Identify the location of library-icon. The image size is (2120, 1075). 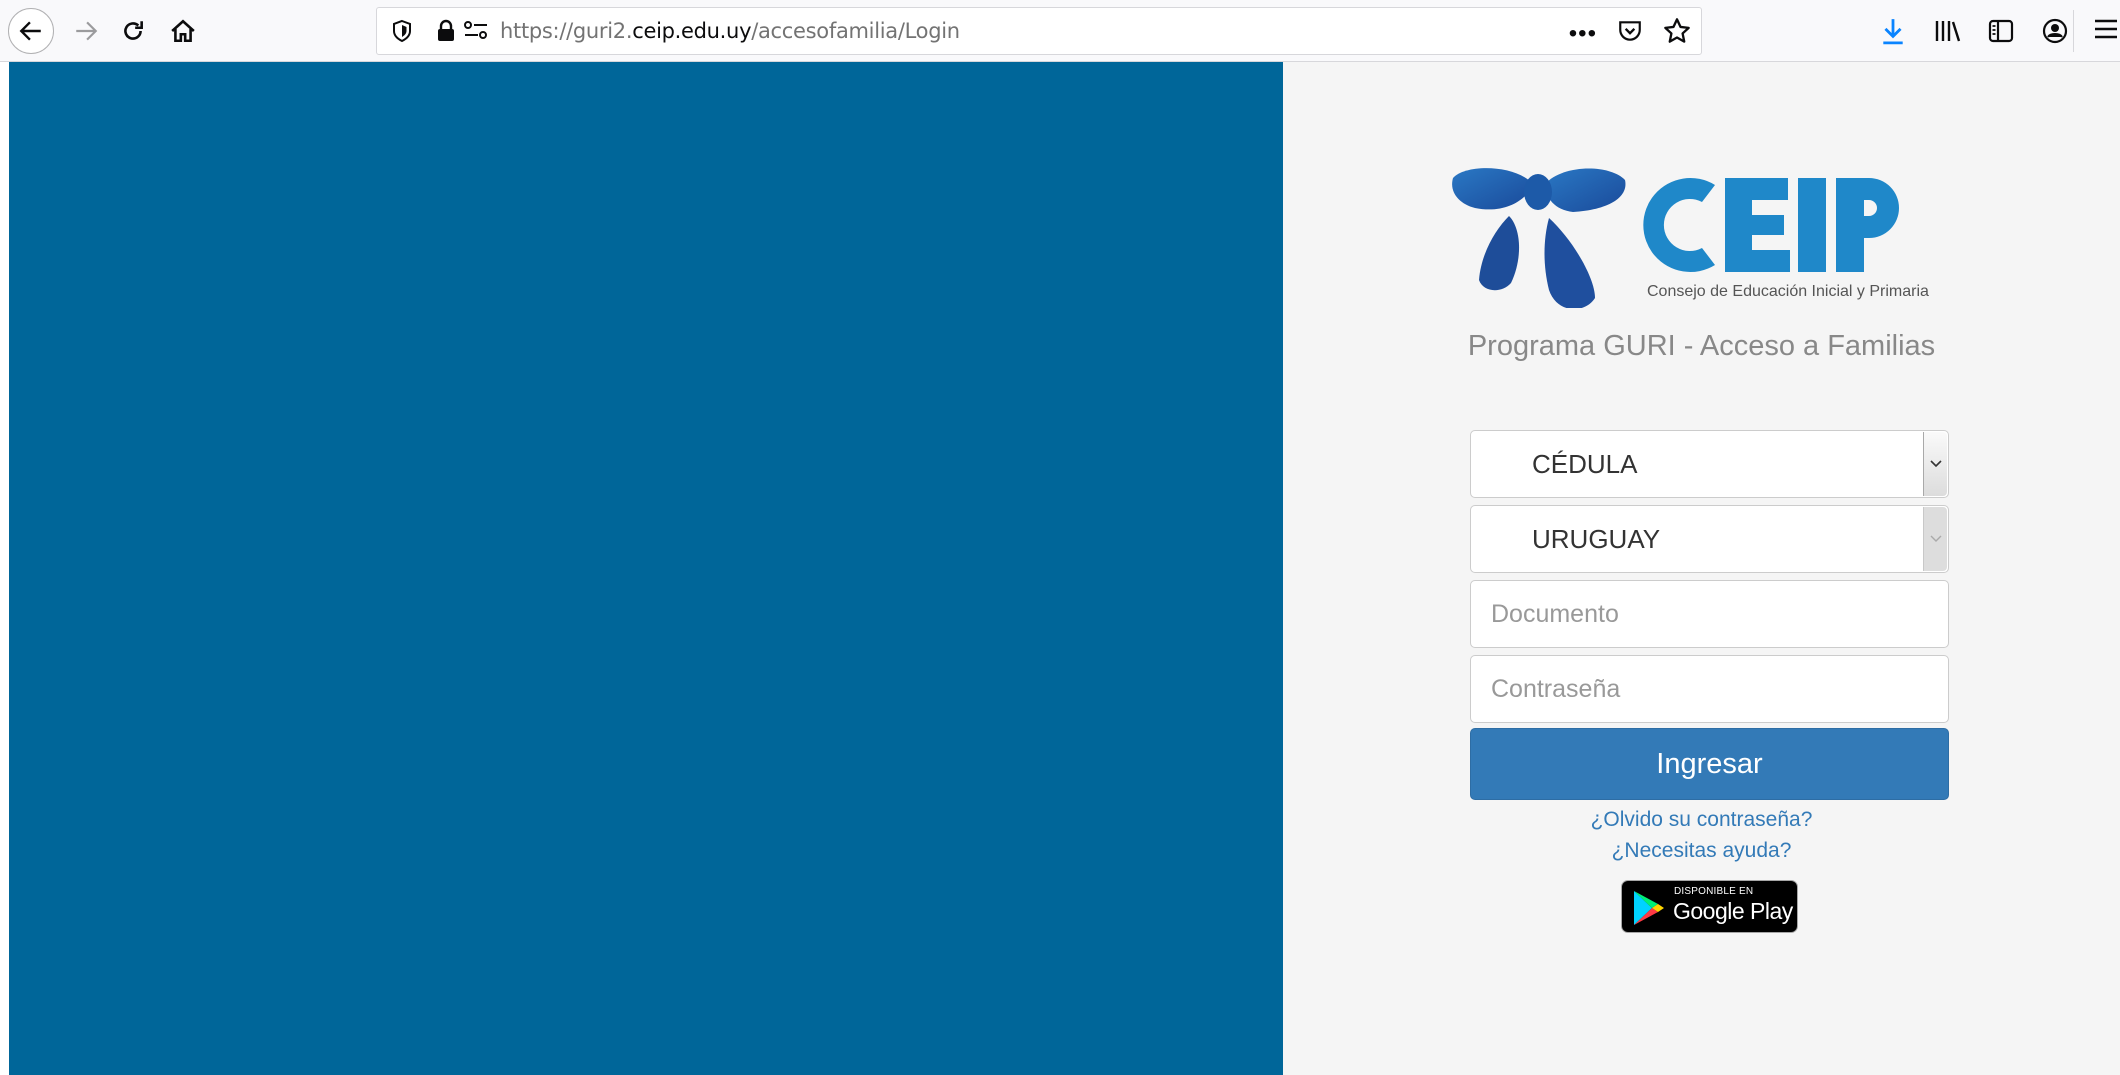
(1947, 31).